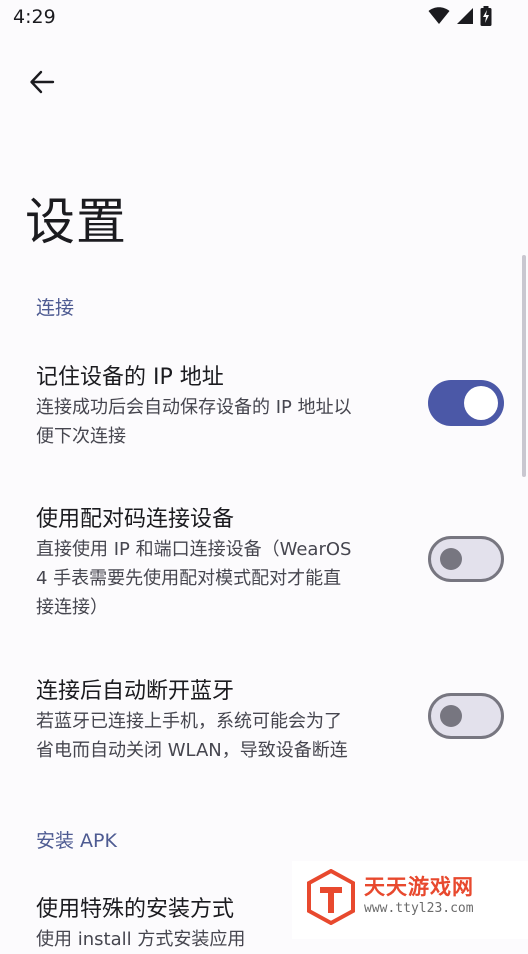 This screenshot has width=528, height=954. I want to click on pref-title: 记住设备的 IP 地址, so click(130, 377).